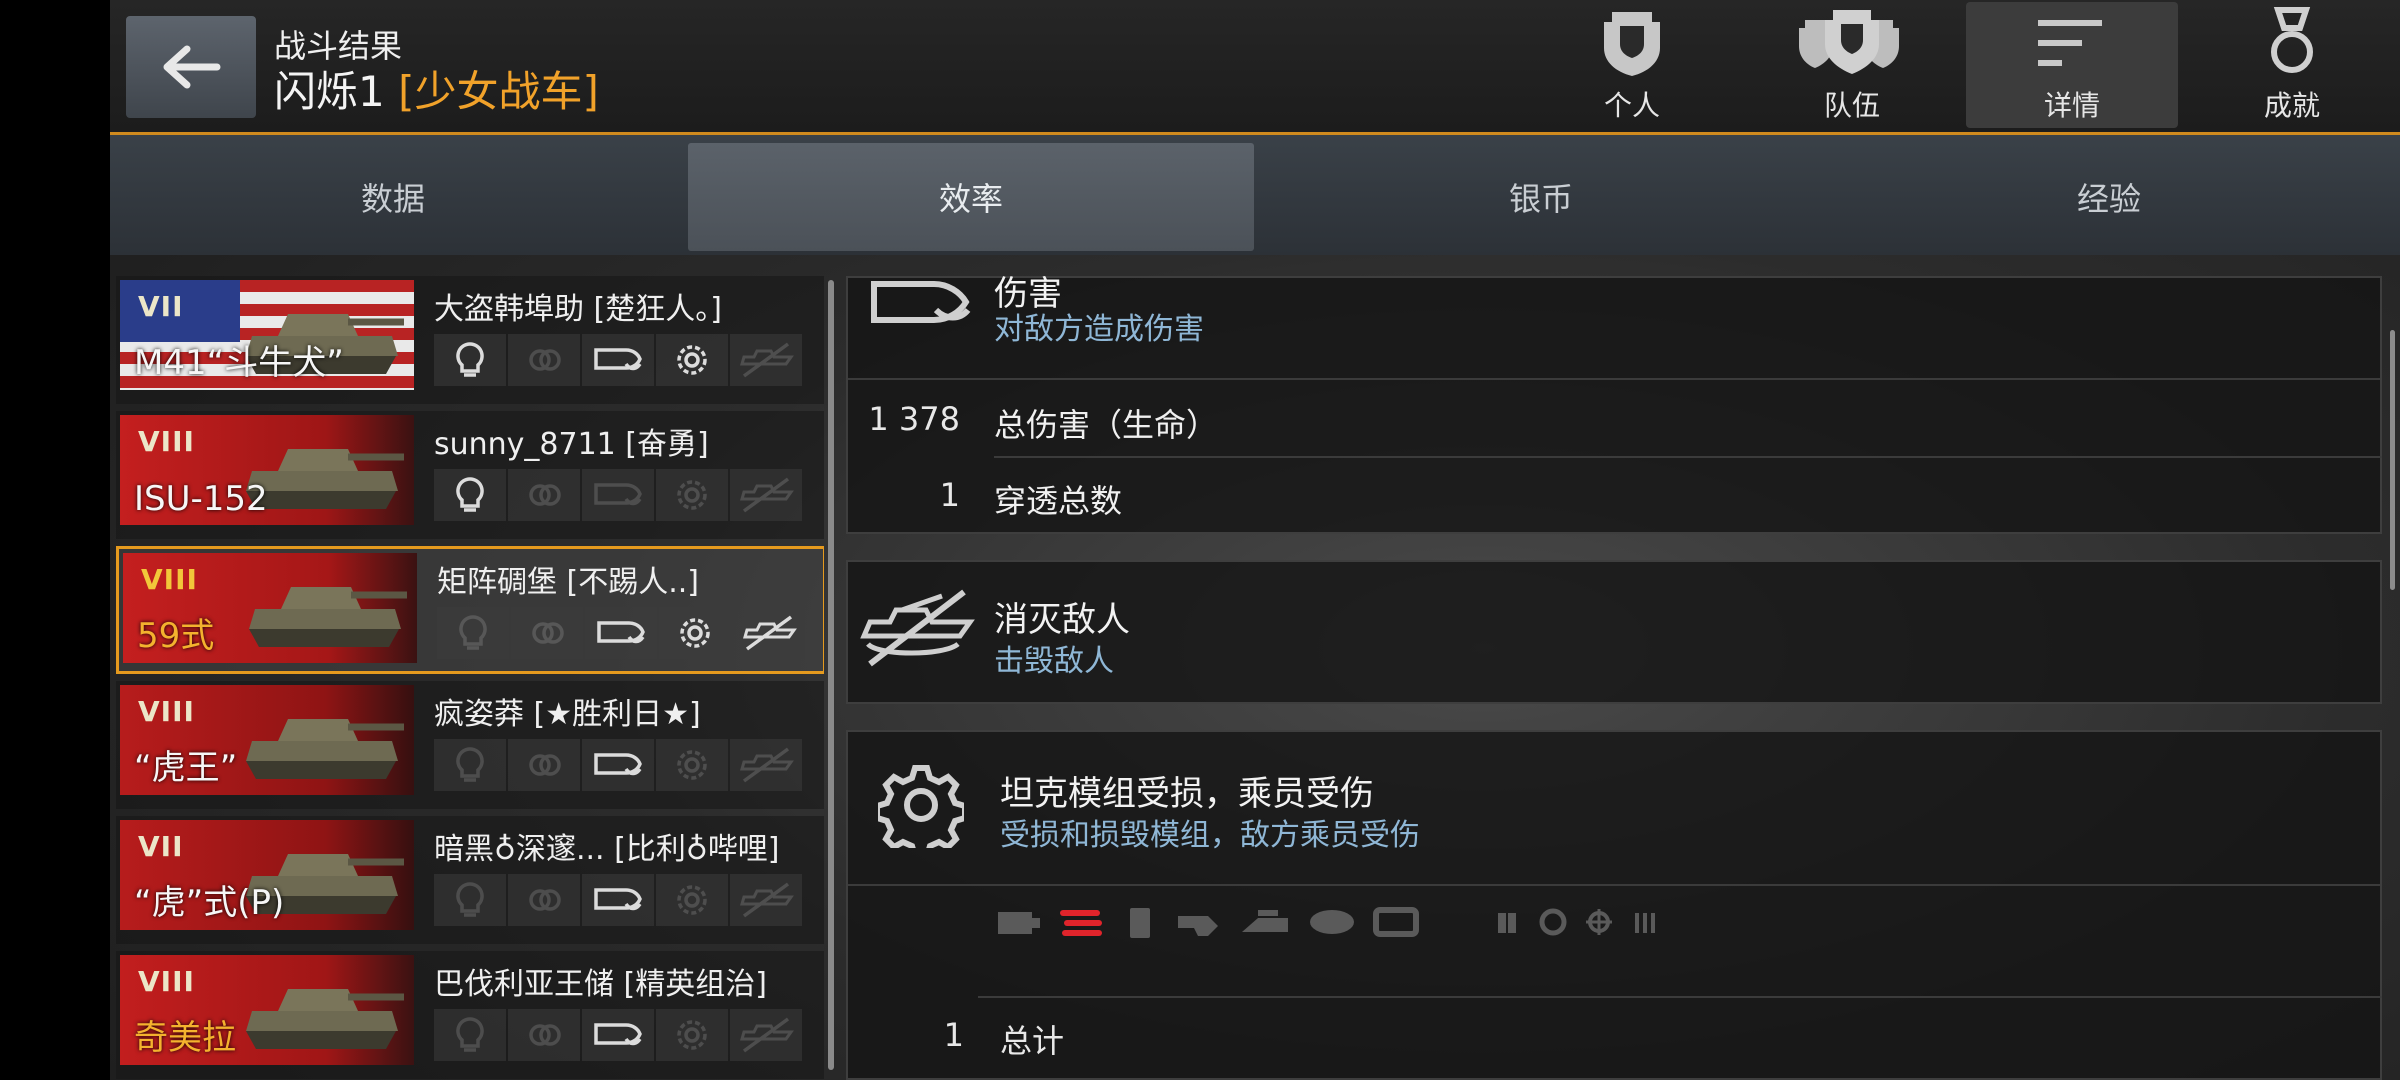 The height and width of the screenshot is (1080, 2400). What do you see at coordinates (2070, 43) in the screenshot?
I see `details-icon` at bounding box center [2070, 43].